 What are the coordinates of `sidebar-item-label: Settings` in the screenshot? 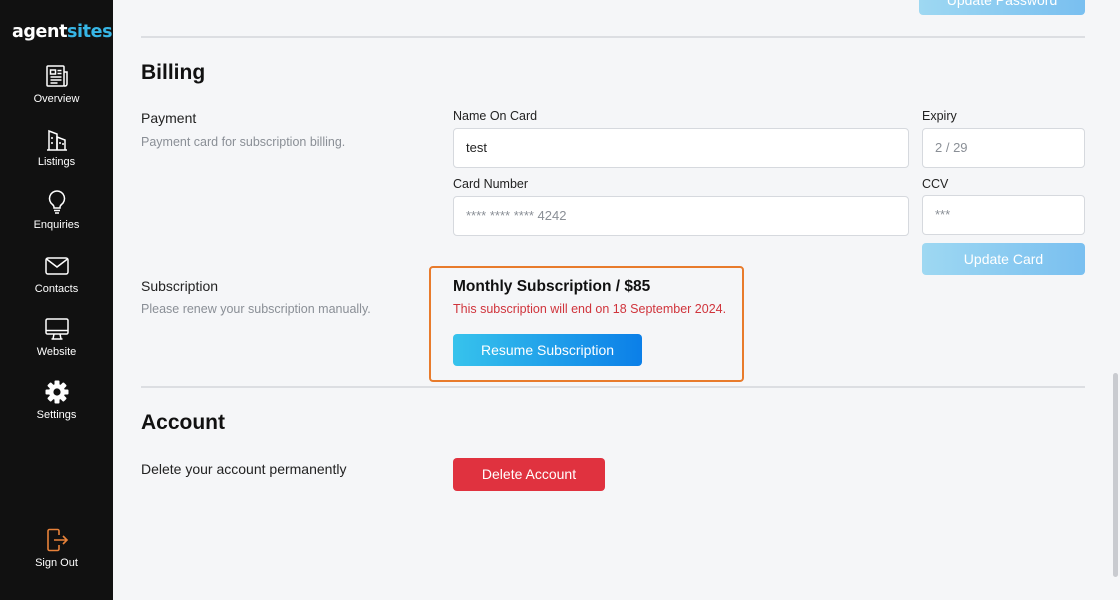 It's located at (56, 415).